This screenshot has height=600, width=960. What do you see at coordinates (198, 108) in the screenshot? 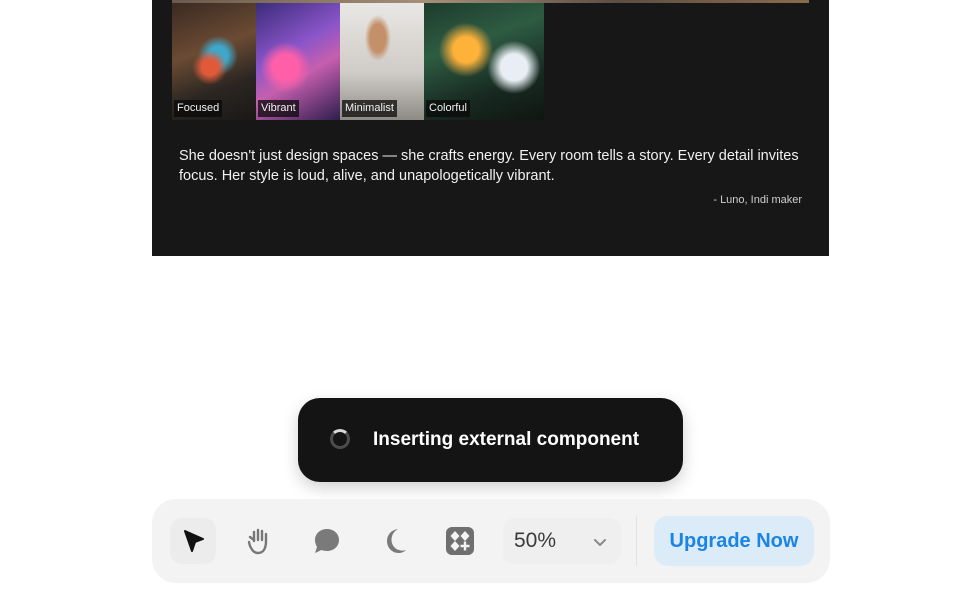
I see `thumbnail-label: Focused` at bounding box center [198, 108].